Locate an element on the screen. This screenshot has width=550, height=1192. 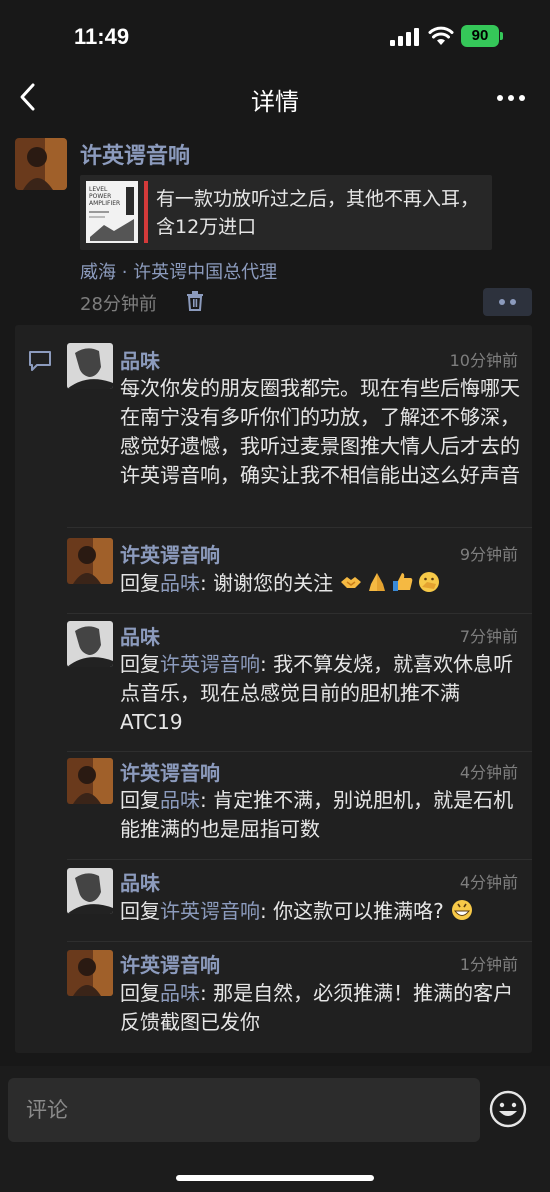
comment-text: 回复许英谔音响: 你这款可以推满咯? is located at coordinates (320, 911).